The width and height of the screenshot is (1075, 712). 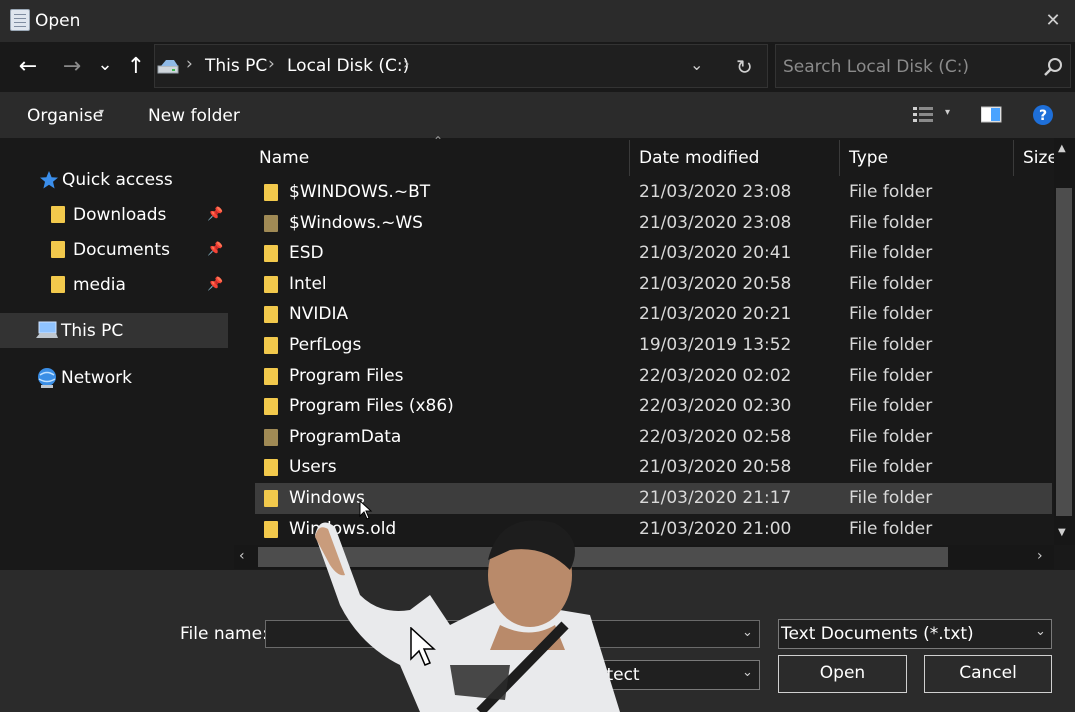 What do you see at coordinates (1064, 352) in the screenshot?
I see `vertical-scrollbar-thumb` at bounding box center [1064, 352].